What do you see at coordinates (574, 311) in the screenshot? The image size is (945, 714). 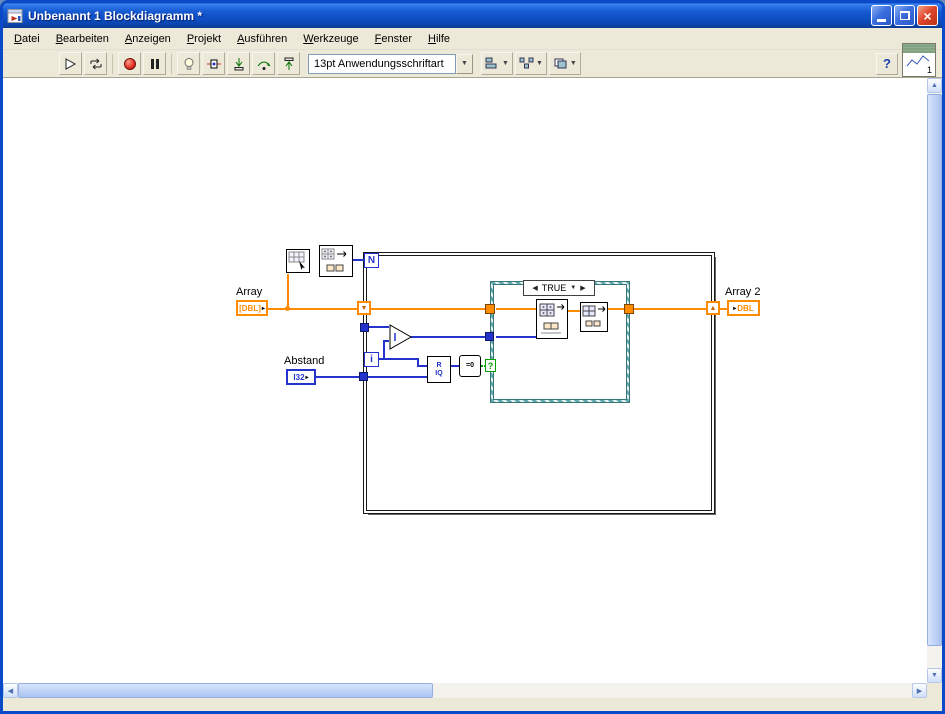 I see `wire-case-mid` at bounding box center [574, 311].